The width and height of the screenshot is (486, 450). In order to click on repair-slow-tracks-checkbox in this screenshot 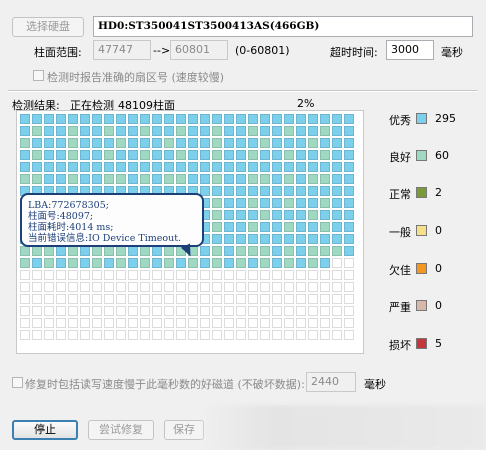, I will do `click(17, 382)`.